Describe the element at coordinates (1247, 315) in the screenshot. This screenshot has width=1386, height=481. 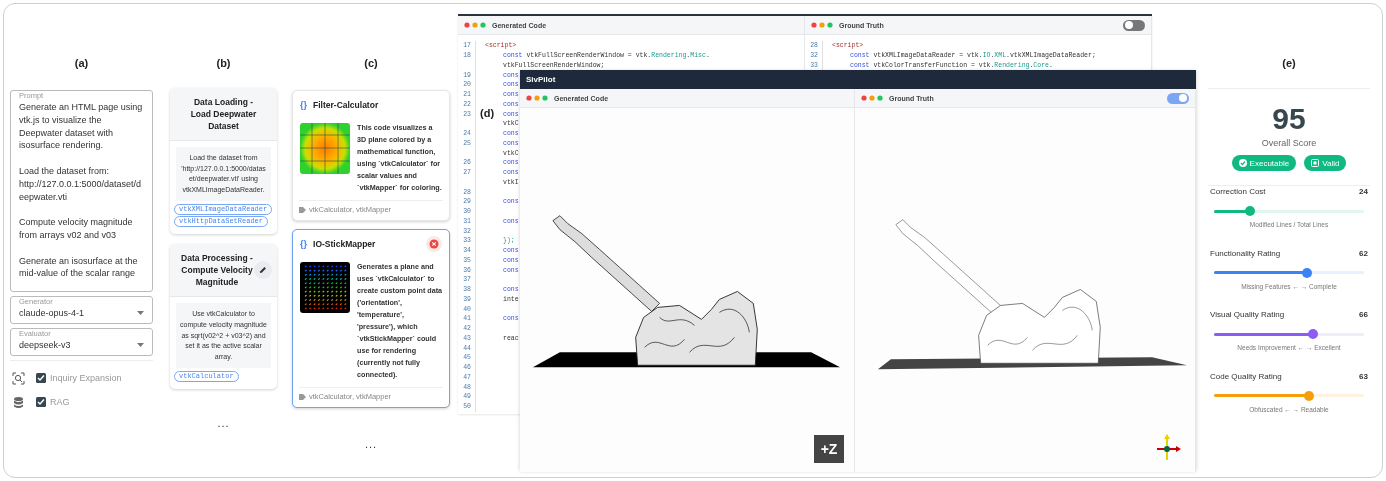
I see `rating-name: Visual Quality Rating` at that location.